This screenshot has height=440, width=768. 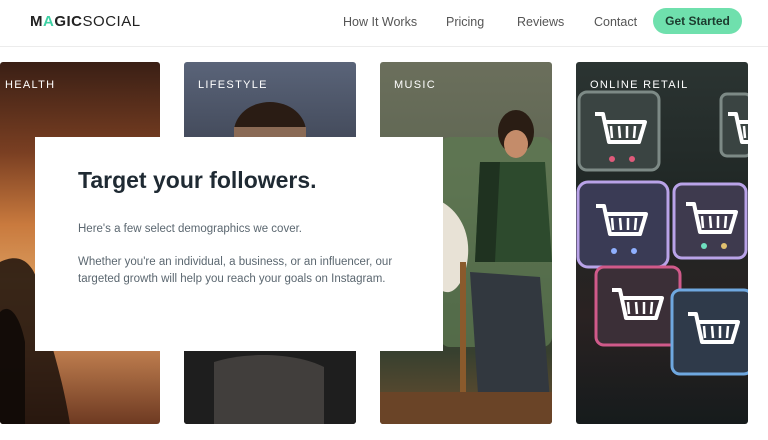 I want to click on logo: MAGICSOCIAL, so click(x=85, y=22).